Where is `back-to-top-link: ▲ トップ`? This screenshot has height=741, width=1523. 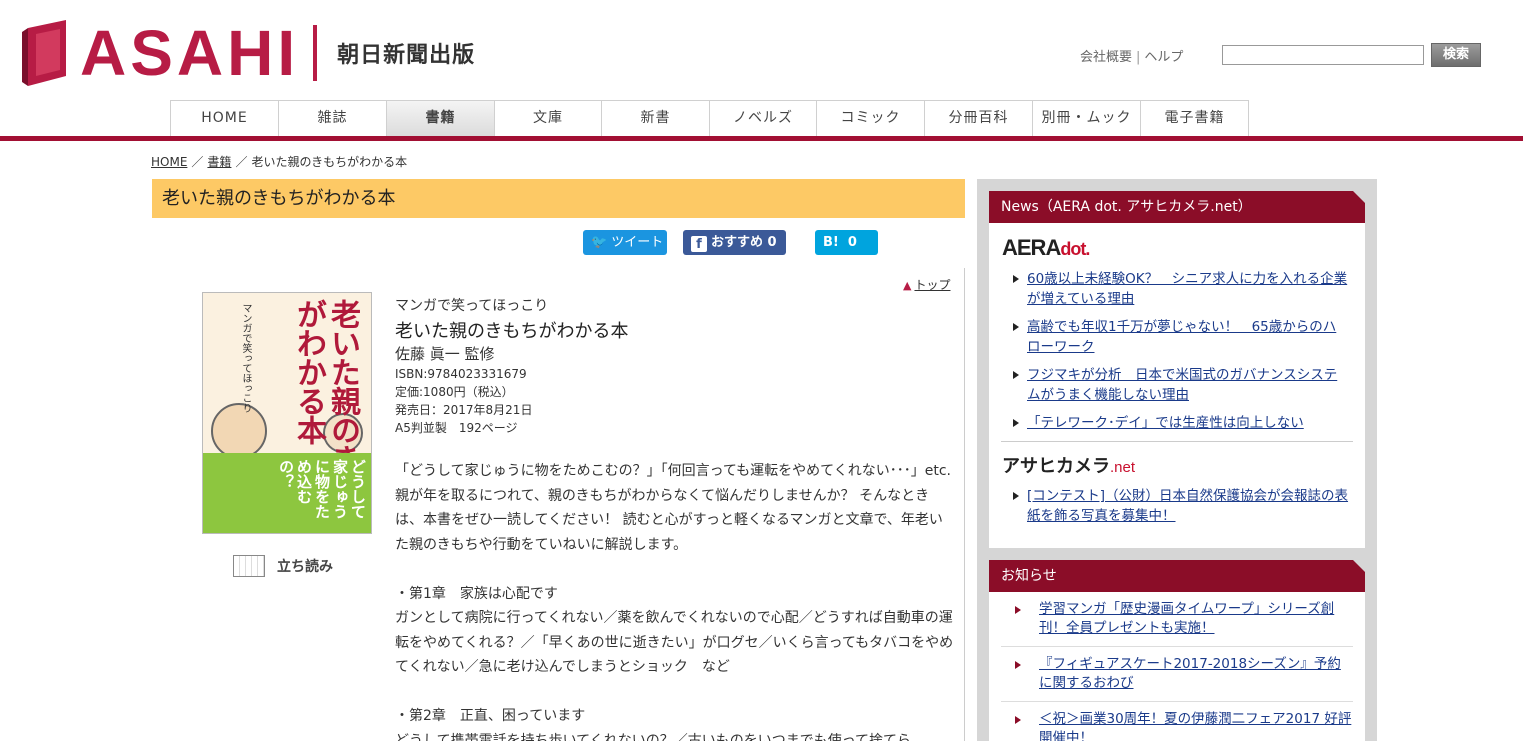 back-to-top-link: ▲ トップ is located at coordinates (926, 284).